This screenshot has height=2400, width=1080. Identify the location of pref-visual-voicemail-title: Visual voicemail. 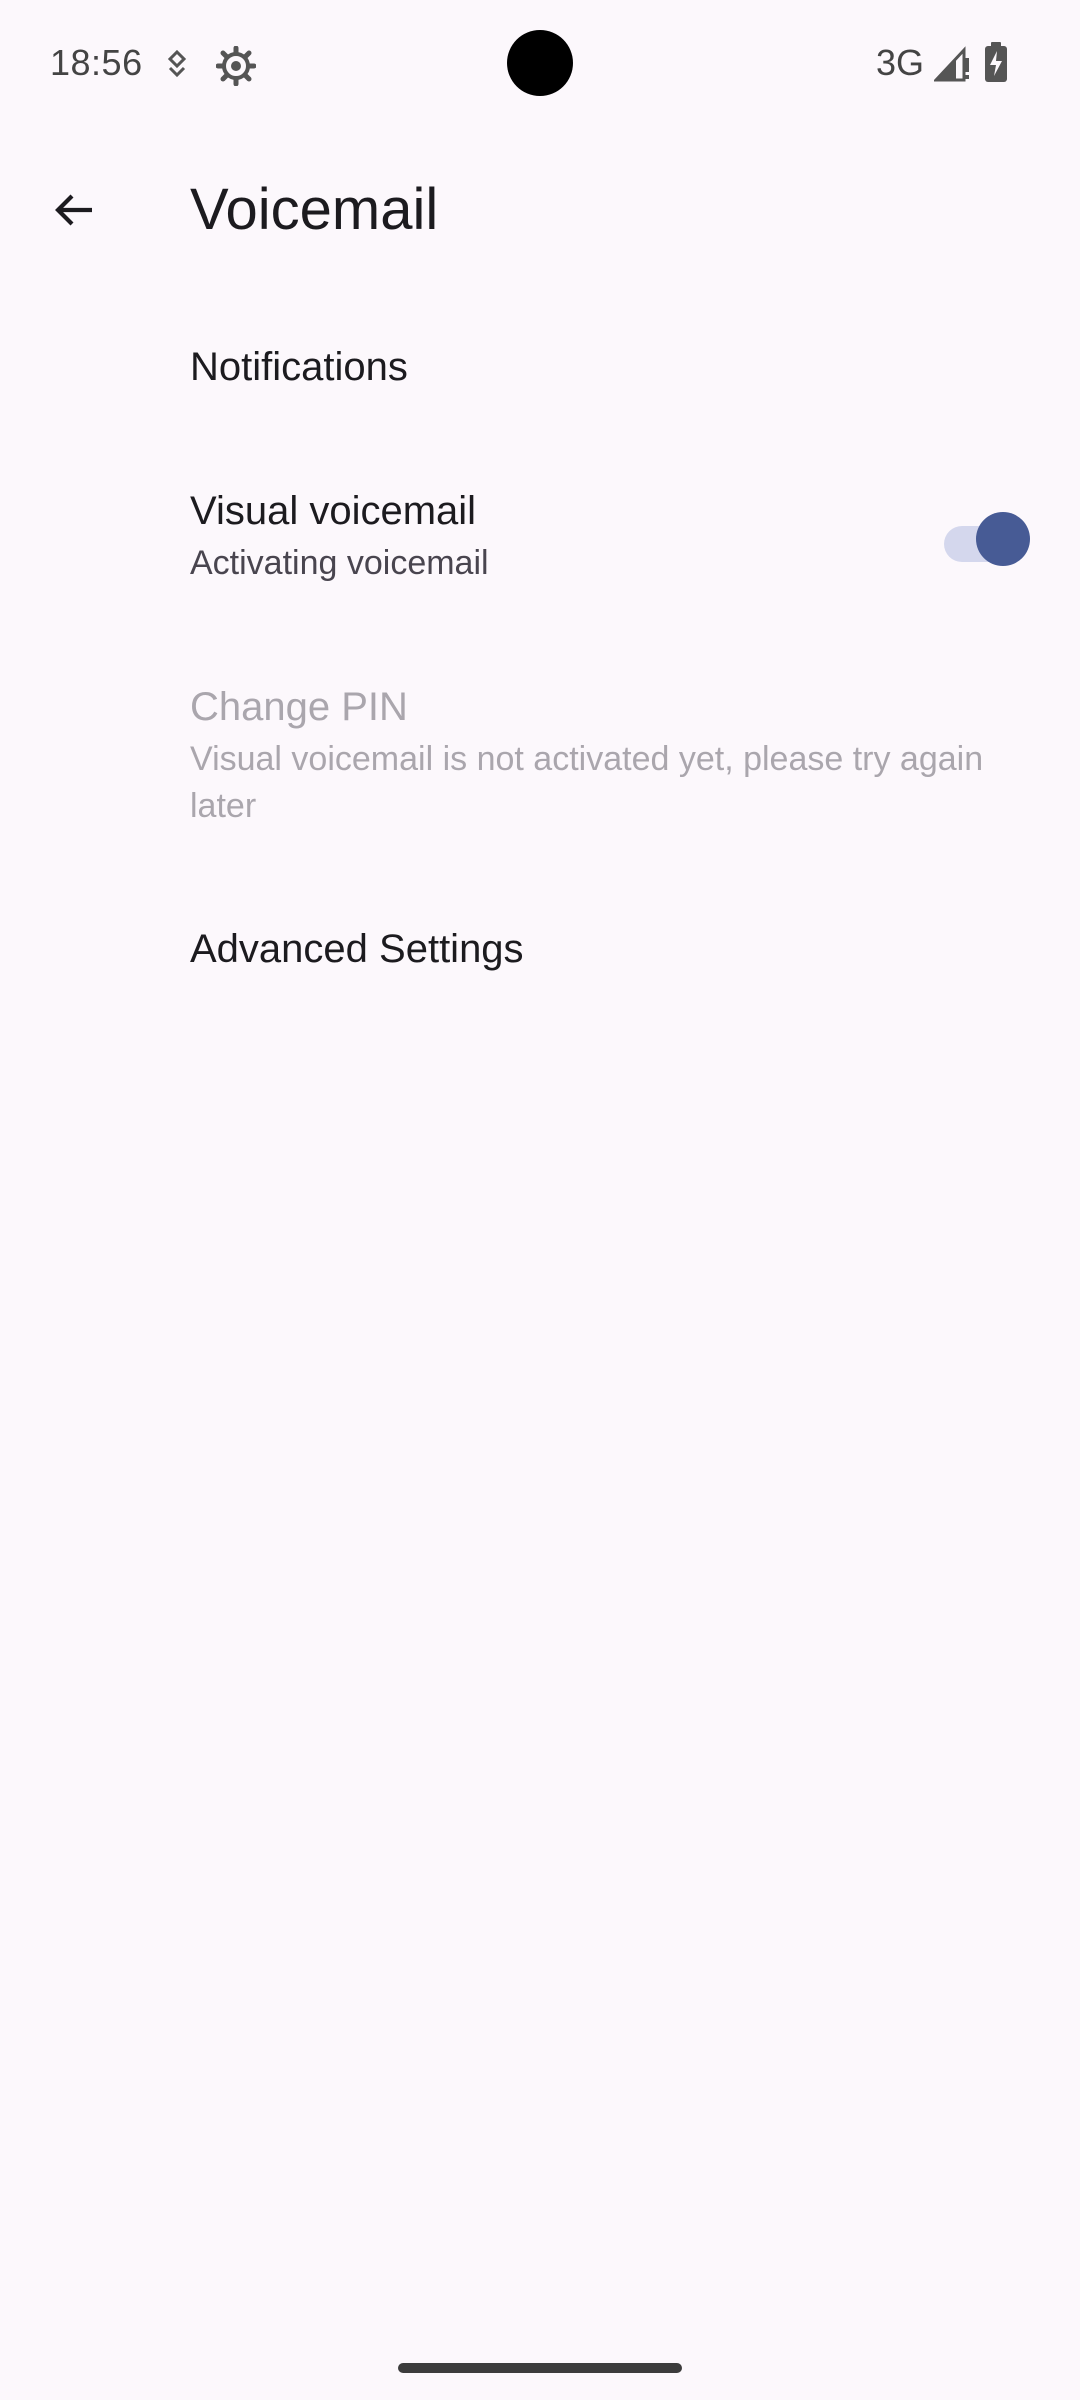
(333, 511).